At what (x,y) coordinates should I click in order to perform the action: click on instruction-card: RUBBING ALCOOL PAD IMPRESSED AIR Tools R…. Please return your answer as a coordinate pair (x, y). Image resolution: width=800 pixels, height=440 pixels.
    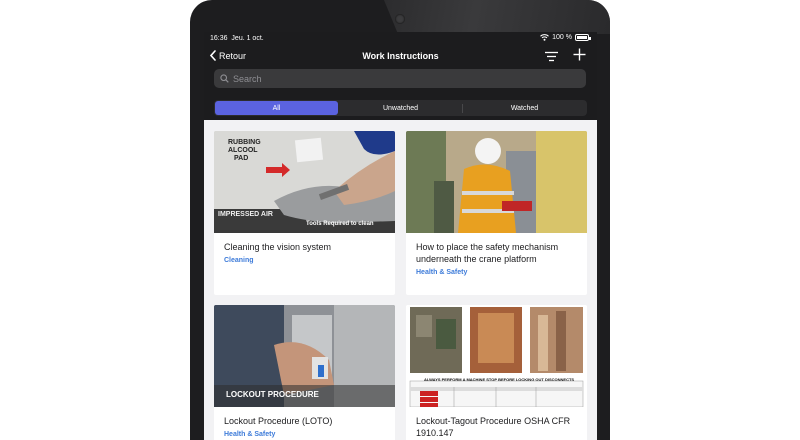
    Looking at the image, I should click on (304, 213).